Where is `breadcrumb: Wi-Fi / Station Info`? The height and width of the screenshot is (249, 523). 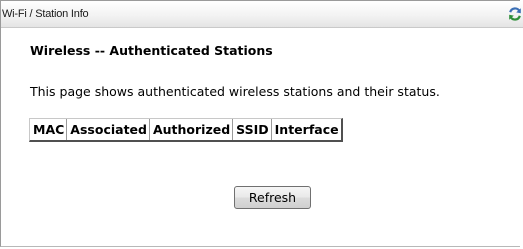 breadcrumb: Wi-Fi / Station Info is located at coordinates (45, 14).